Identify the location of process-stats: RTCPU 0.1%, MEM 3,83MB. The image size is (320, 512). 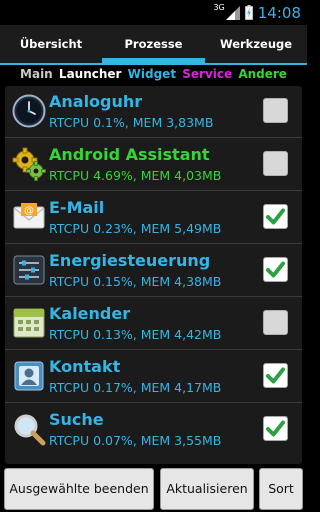
(131, 122).